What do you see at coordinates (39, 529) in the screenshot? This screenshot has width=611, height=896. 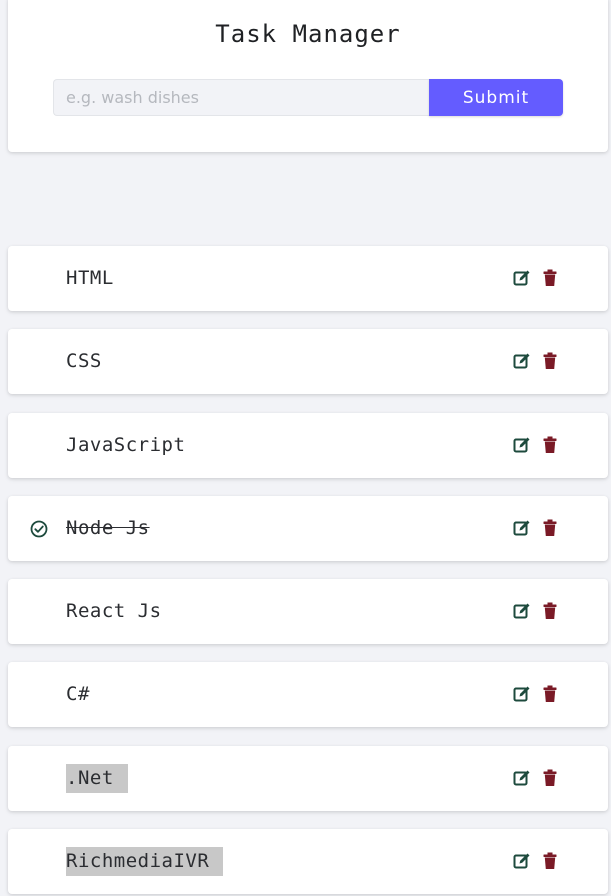 I see `check-circle-icon` at bounding box center [39, 529].